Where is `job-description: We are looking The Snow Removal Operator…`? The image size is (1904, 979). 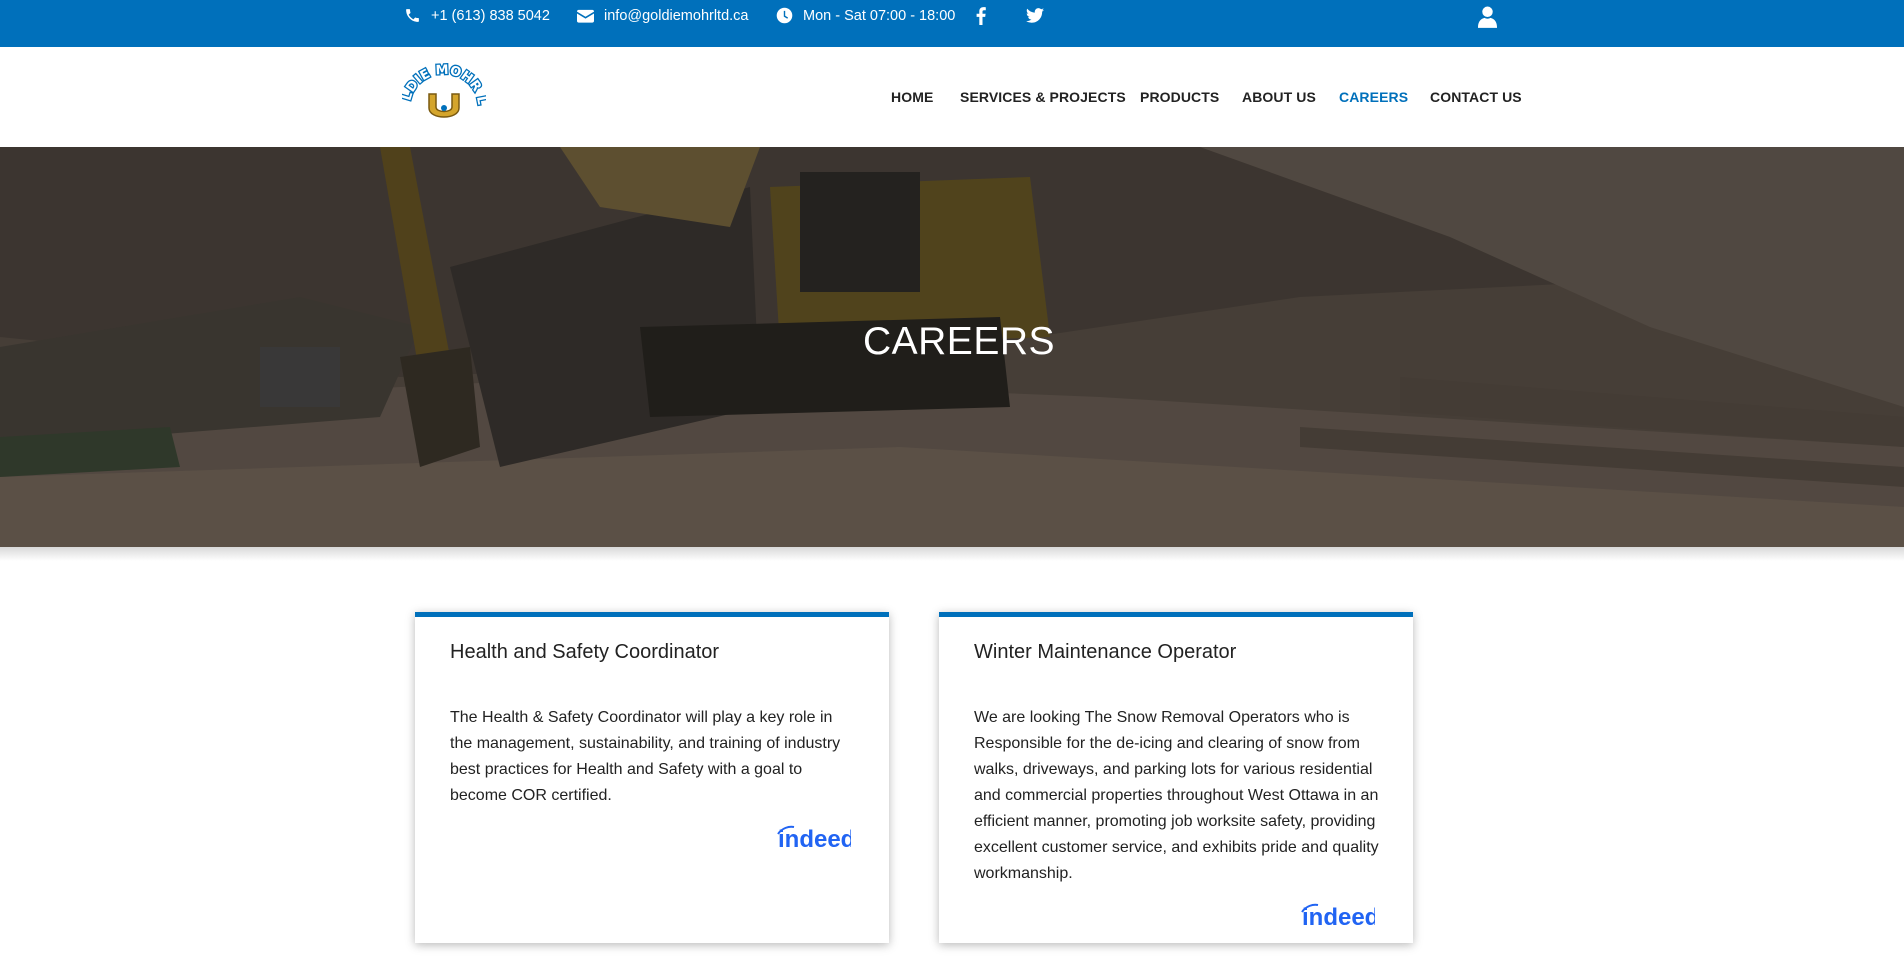 job-description: We are looking The Snow Removal Operator… is located at coordinates (1176, 795).